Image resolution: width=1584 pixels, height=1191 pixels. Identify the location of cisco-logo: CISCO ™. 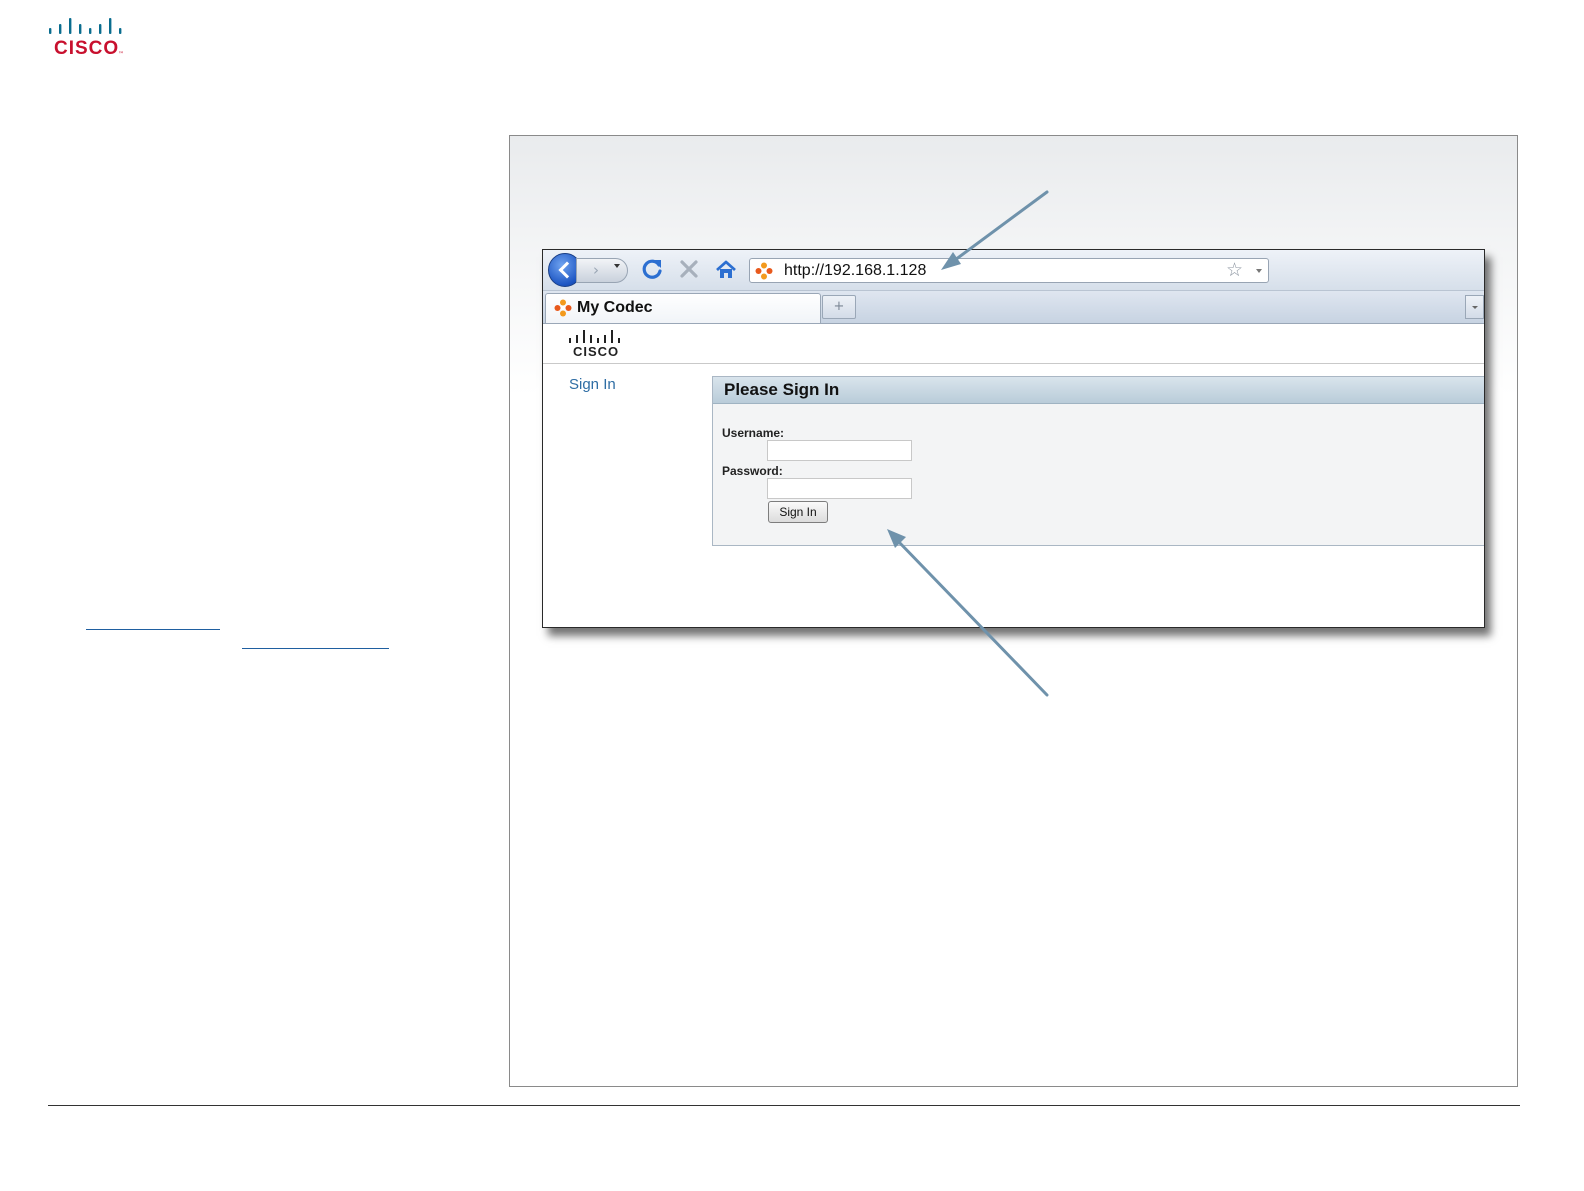
(86, 39).